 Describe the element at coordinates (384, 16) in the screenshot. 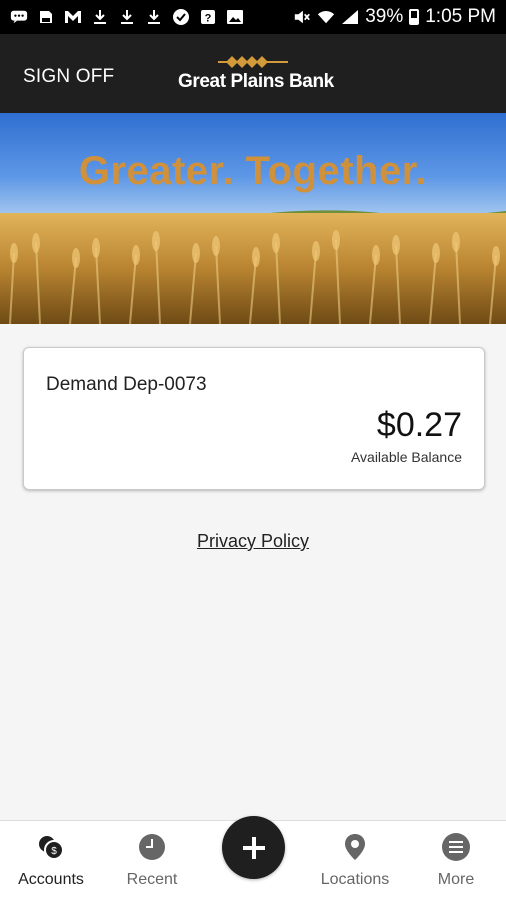

I see `battery-percent: 39%` at that location.